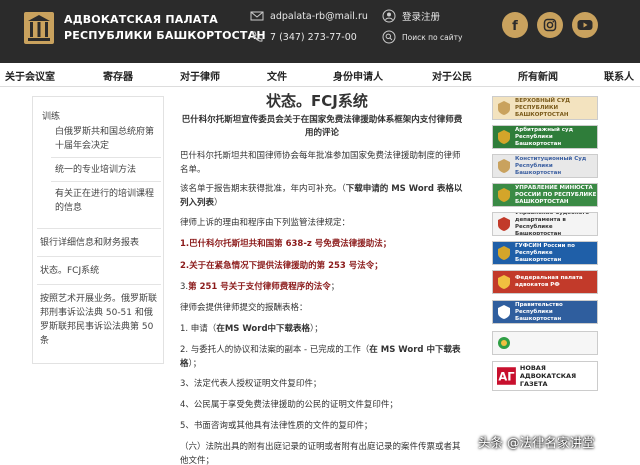 This screenshot has width=640, height=465. I want to click on login-label: 登录注册, so click(421, 17).